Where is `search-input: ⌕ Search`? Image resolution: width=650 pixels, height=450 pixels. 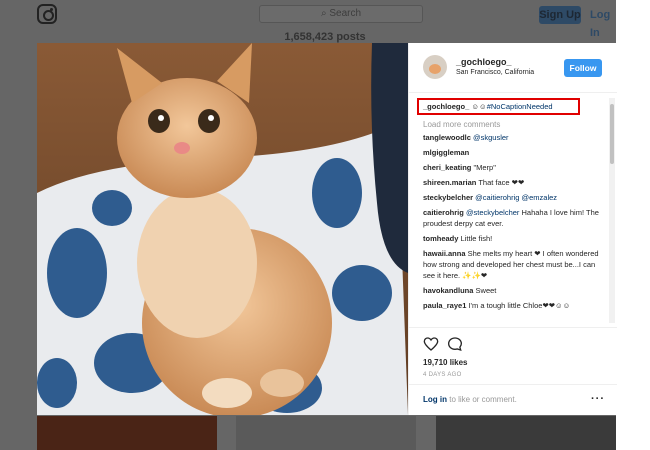 search-input: ⌕ Search is located at coordinates (341, 14).